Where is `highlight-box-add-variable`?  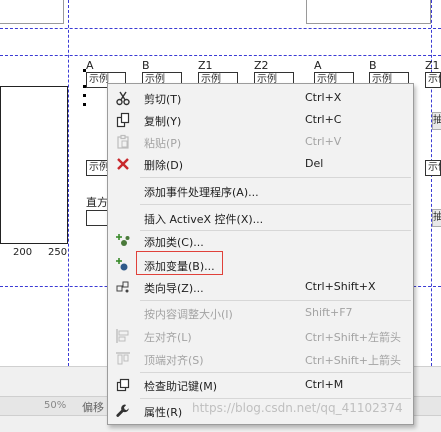 highlight-box-add-variable is located at coordinates (179, 263).